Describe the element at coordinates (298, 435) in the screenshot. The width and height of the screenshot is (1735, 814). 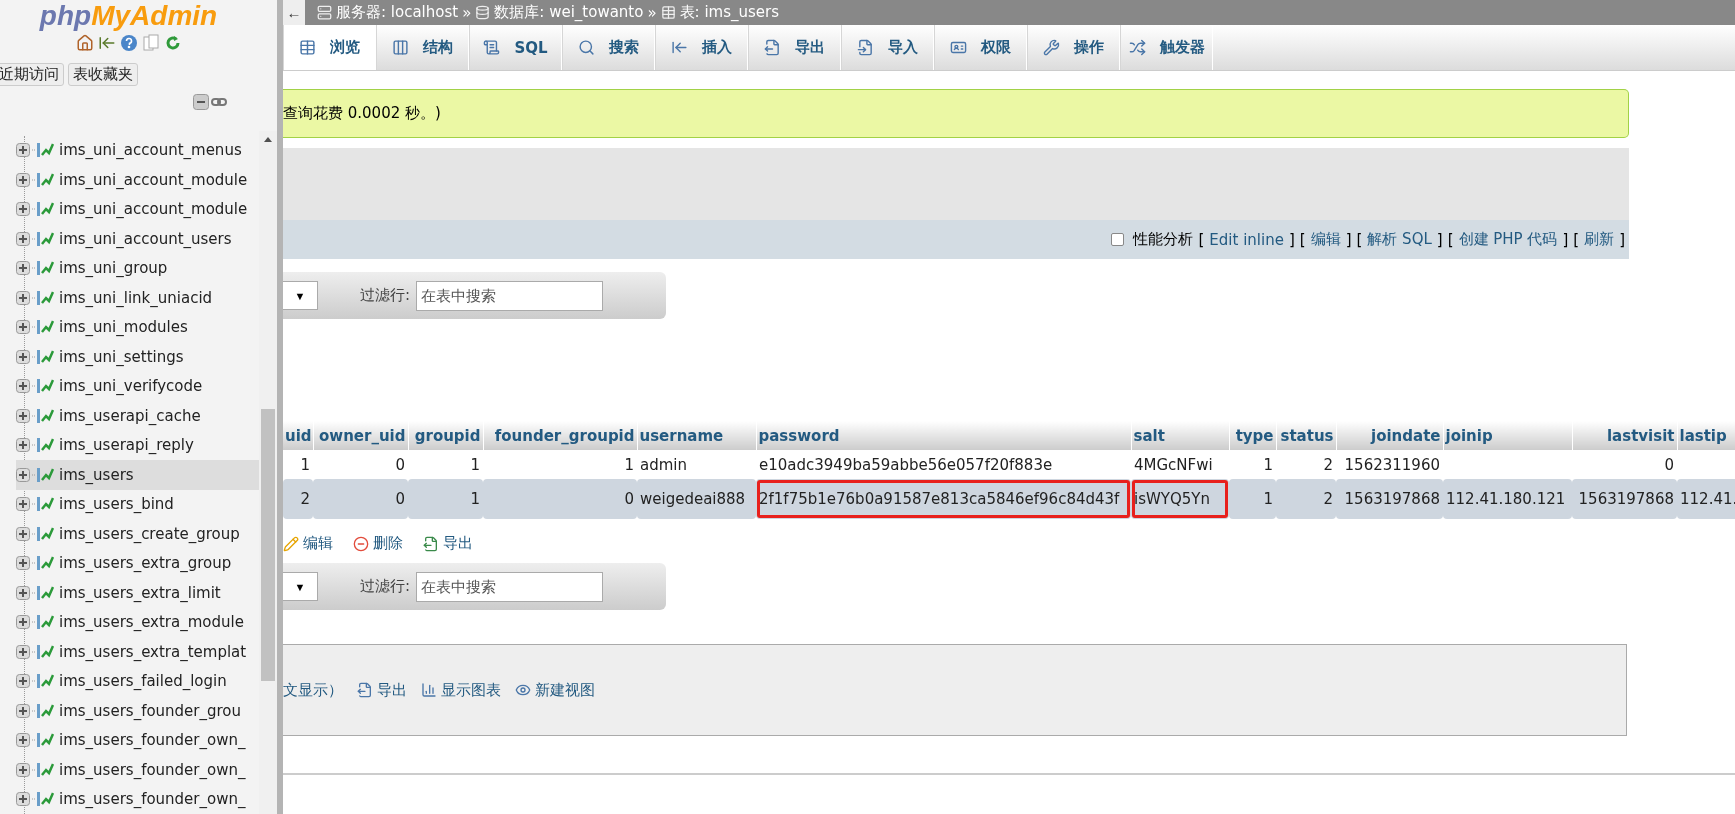
I see `column-header: uid` at that location.